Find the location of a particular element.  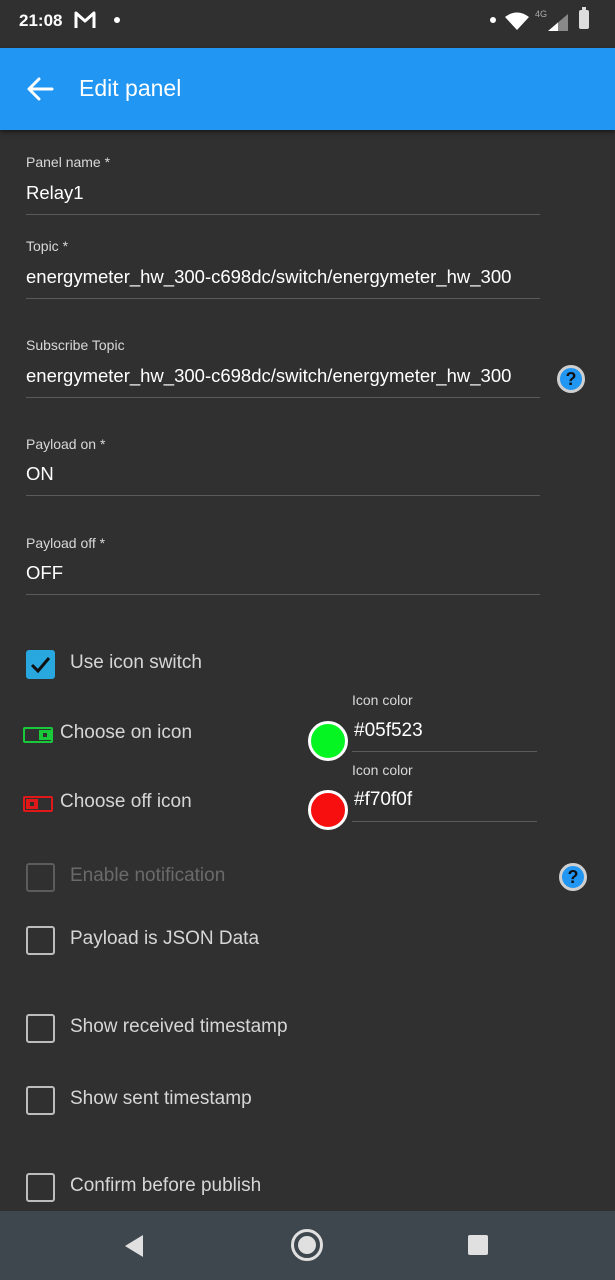

confirm-before-publish-label: Confirm before publish is located at coordinates (166, 1185).